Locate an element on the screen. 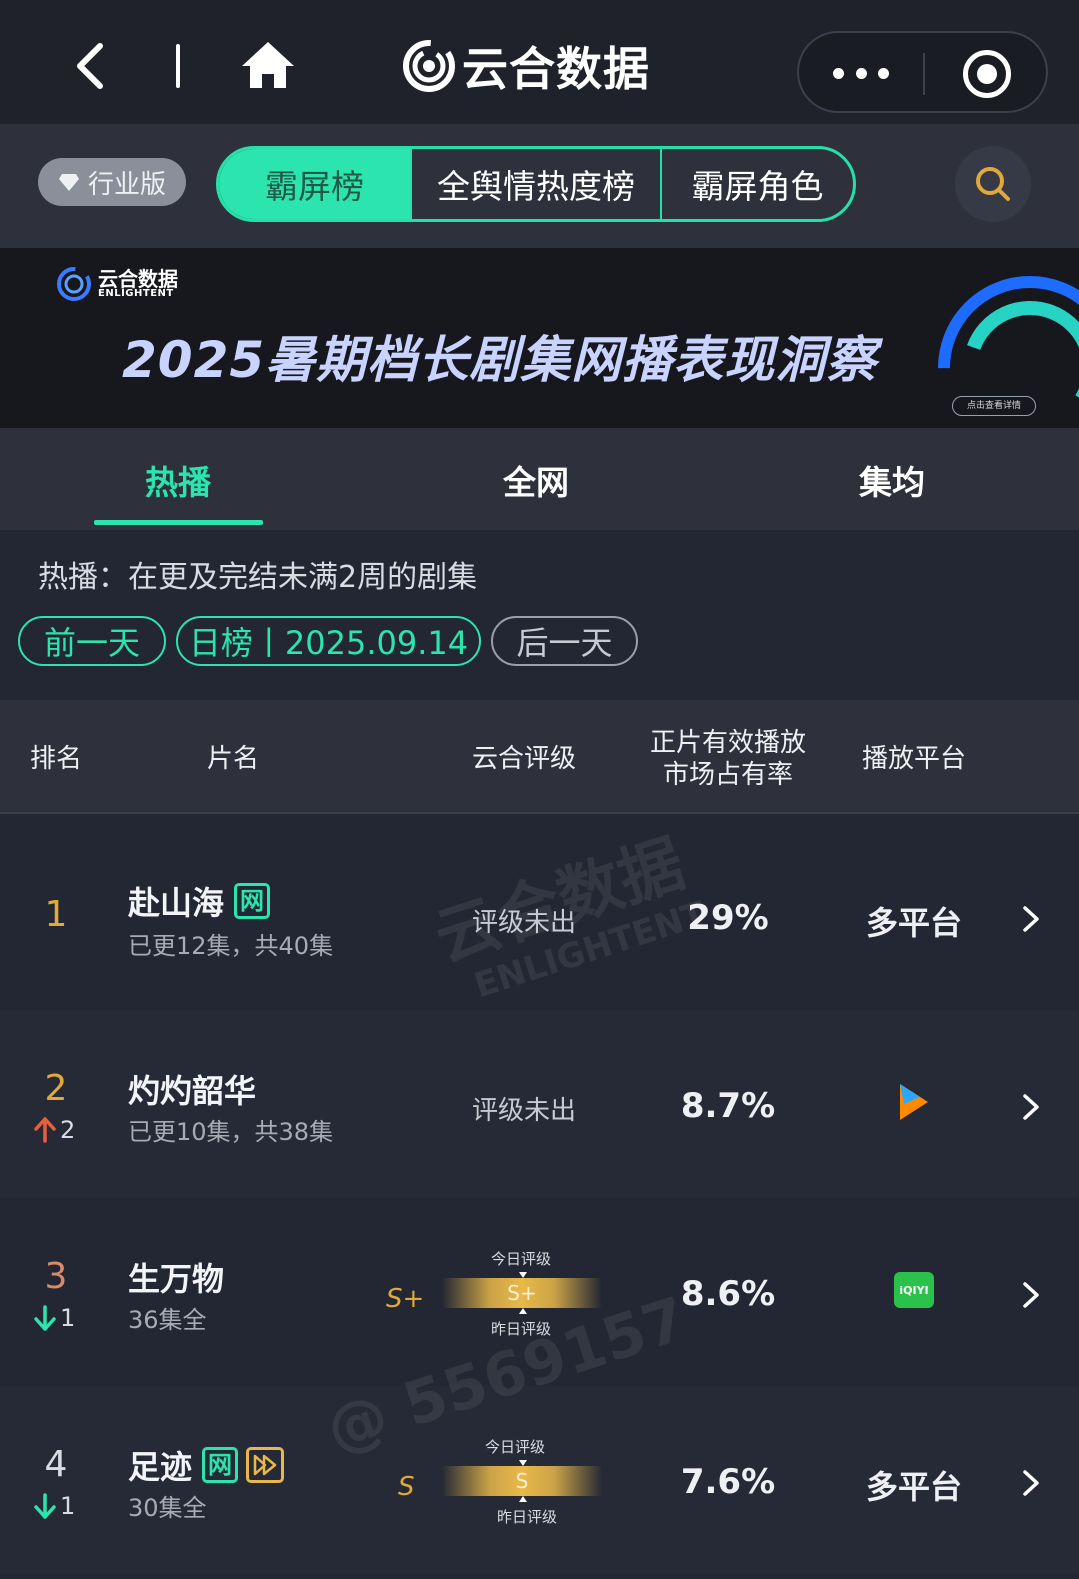  play-badge-icon is located at coordinates (265, 1465).